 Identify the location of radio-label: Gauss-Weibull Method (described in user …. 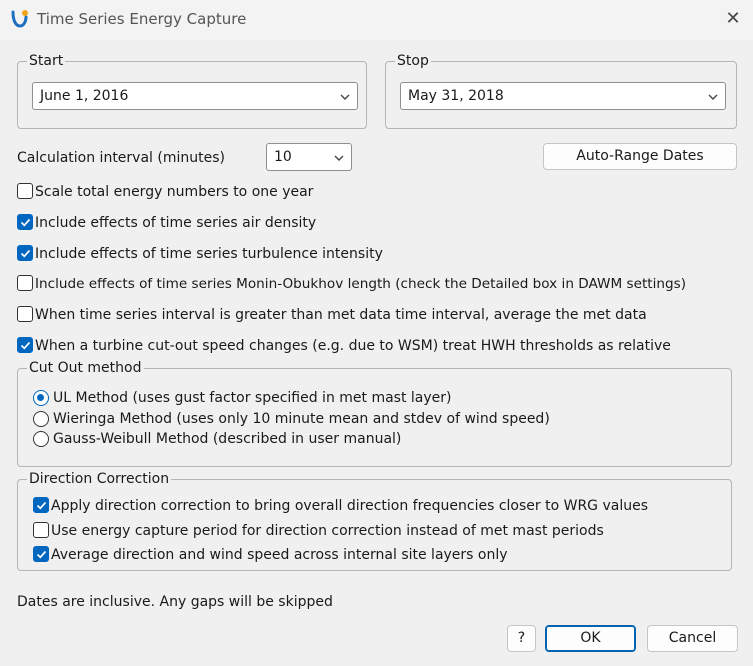
(227, 439).